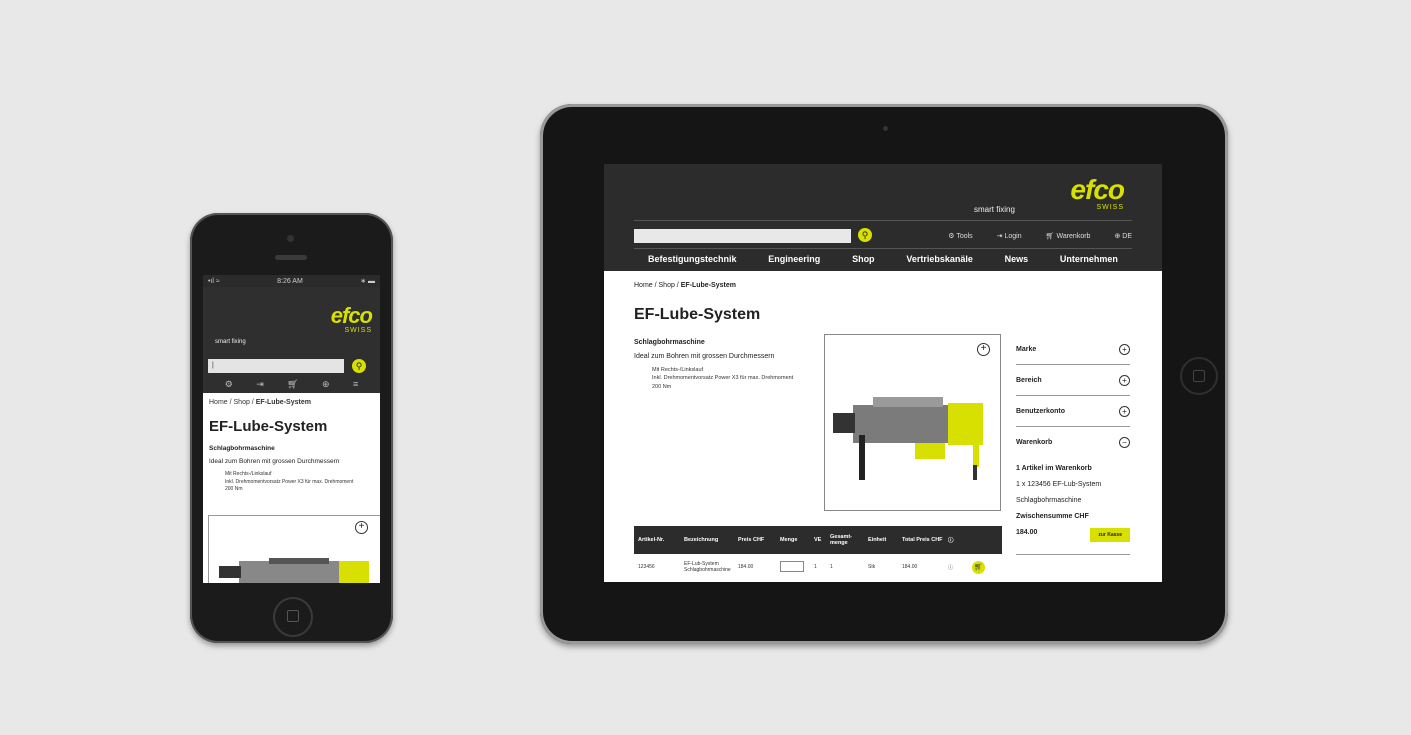 This screenshot has width=1411, height=735. Describe the element at coordinates (291, 257) in the screenshot. I see `phone-speaker` at that location.